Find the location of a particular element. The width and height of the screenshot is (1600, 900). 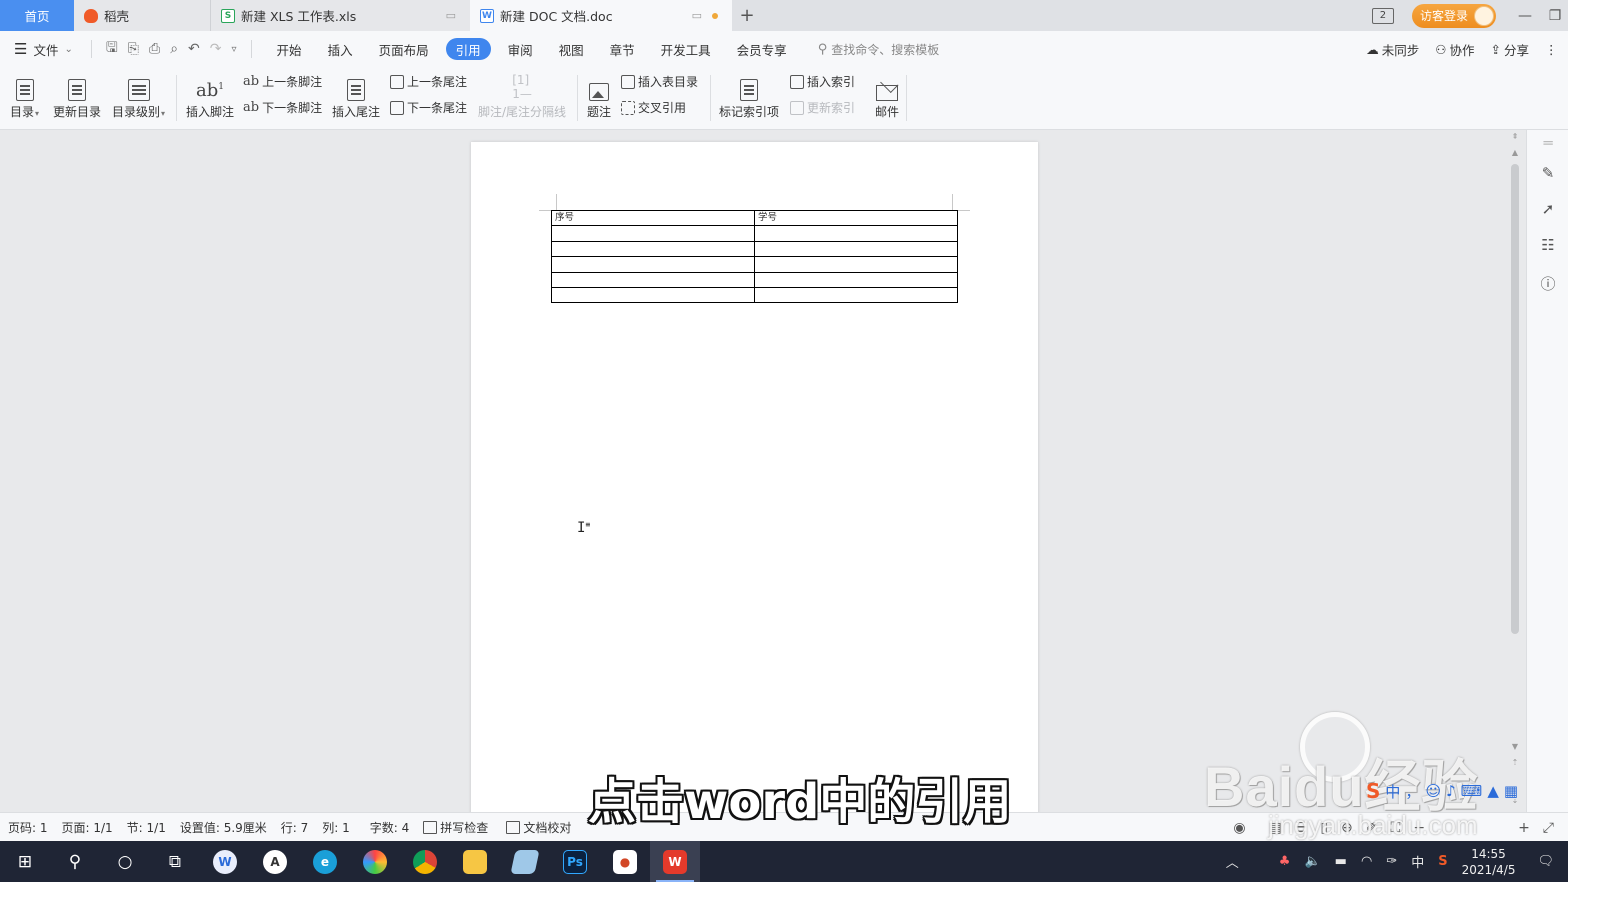

battery-icon: ▬ is located at coordinates (1341, 861).